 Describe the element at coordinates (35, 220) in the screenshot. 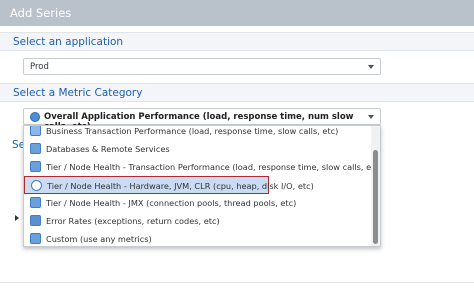

I see `error-icon` at that location.